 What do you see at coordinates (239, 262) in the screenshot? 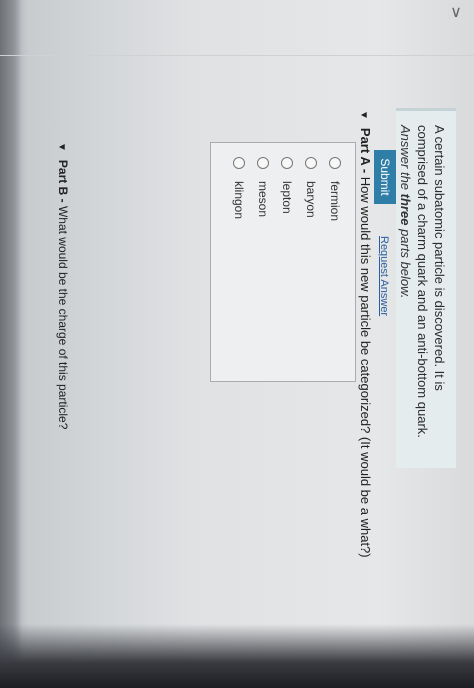
I see `choice-klingon: klingon` at bounding box center [239, 262].